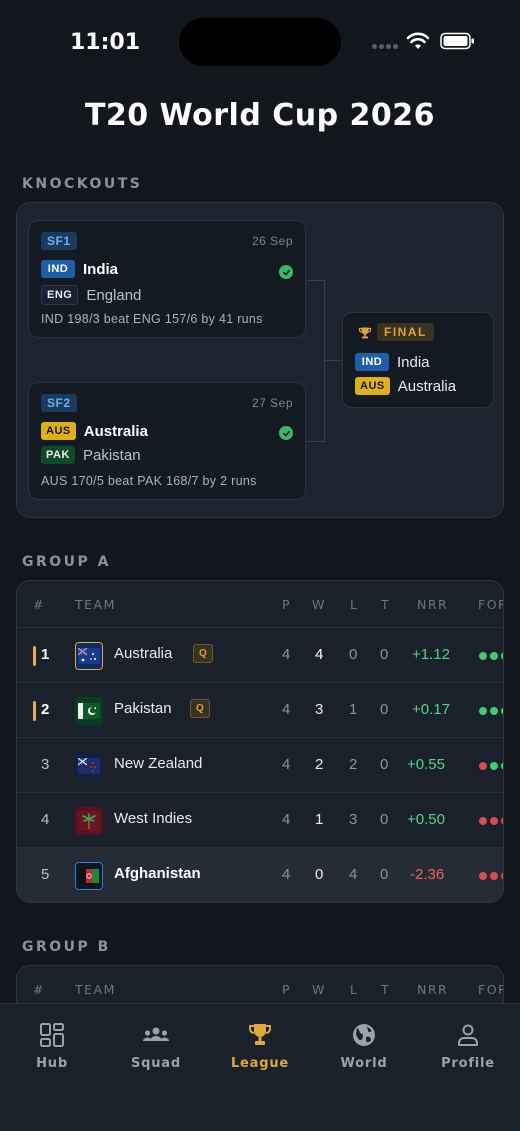  I want to click on team-name: New Zealand, so click(158, 763).